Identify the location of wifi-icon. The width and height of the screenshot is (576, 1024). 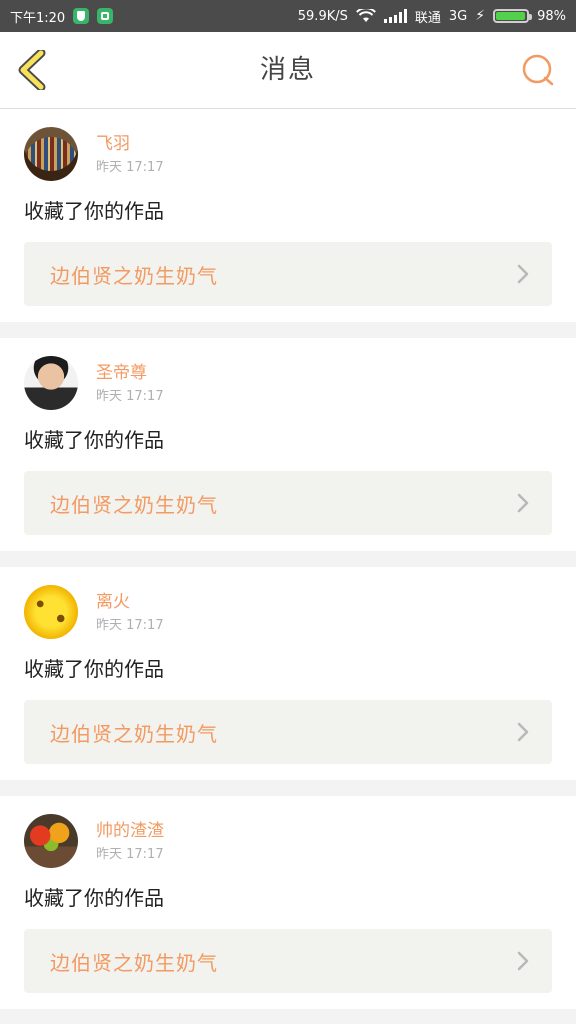
(365, 15).